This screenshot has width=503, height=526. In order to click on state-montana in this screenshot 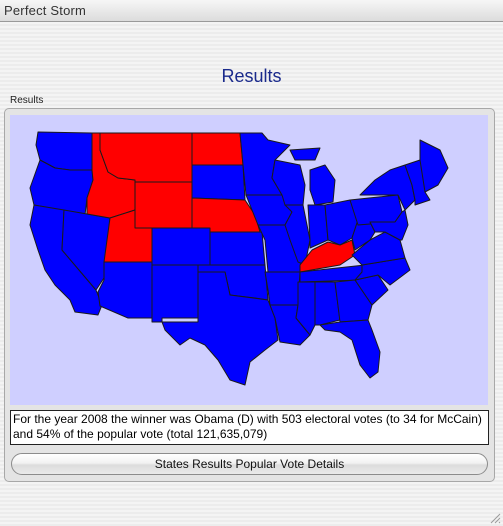, I will do `click(146, 157)`.